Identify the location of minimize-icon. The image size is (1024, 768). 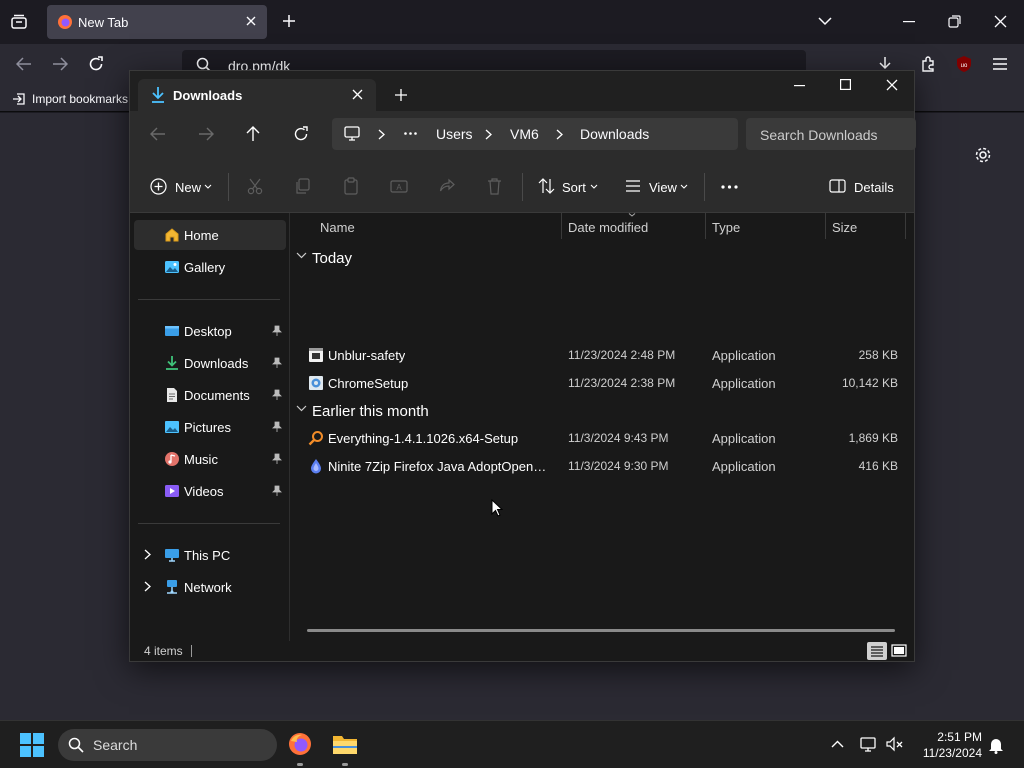
(799, 86).